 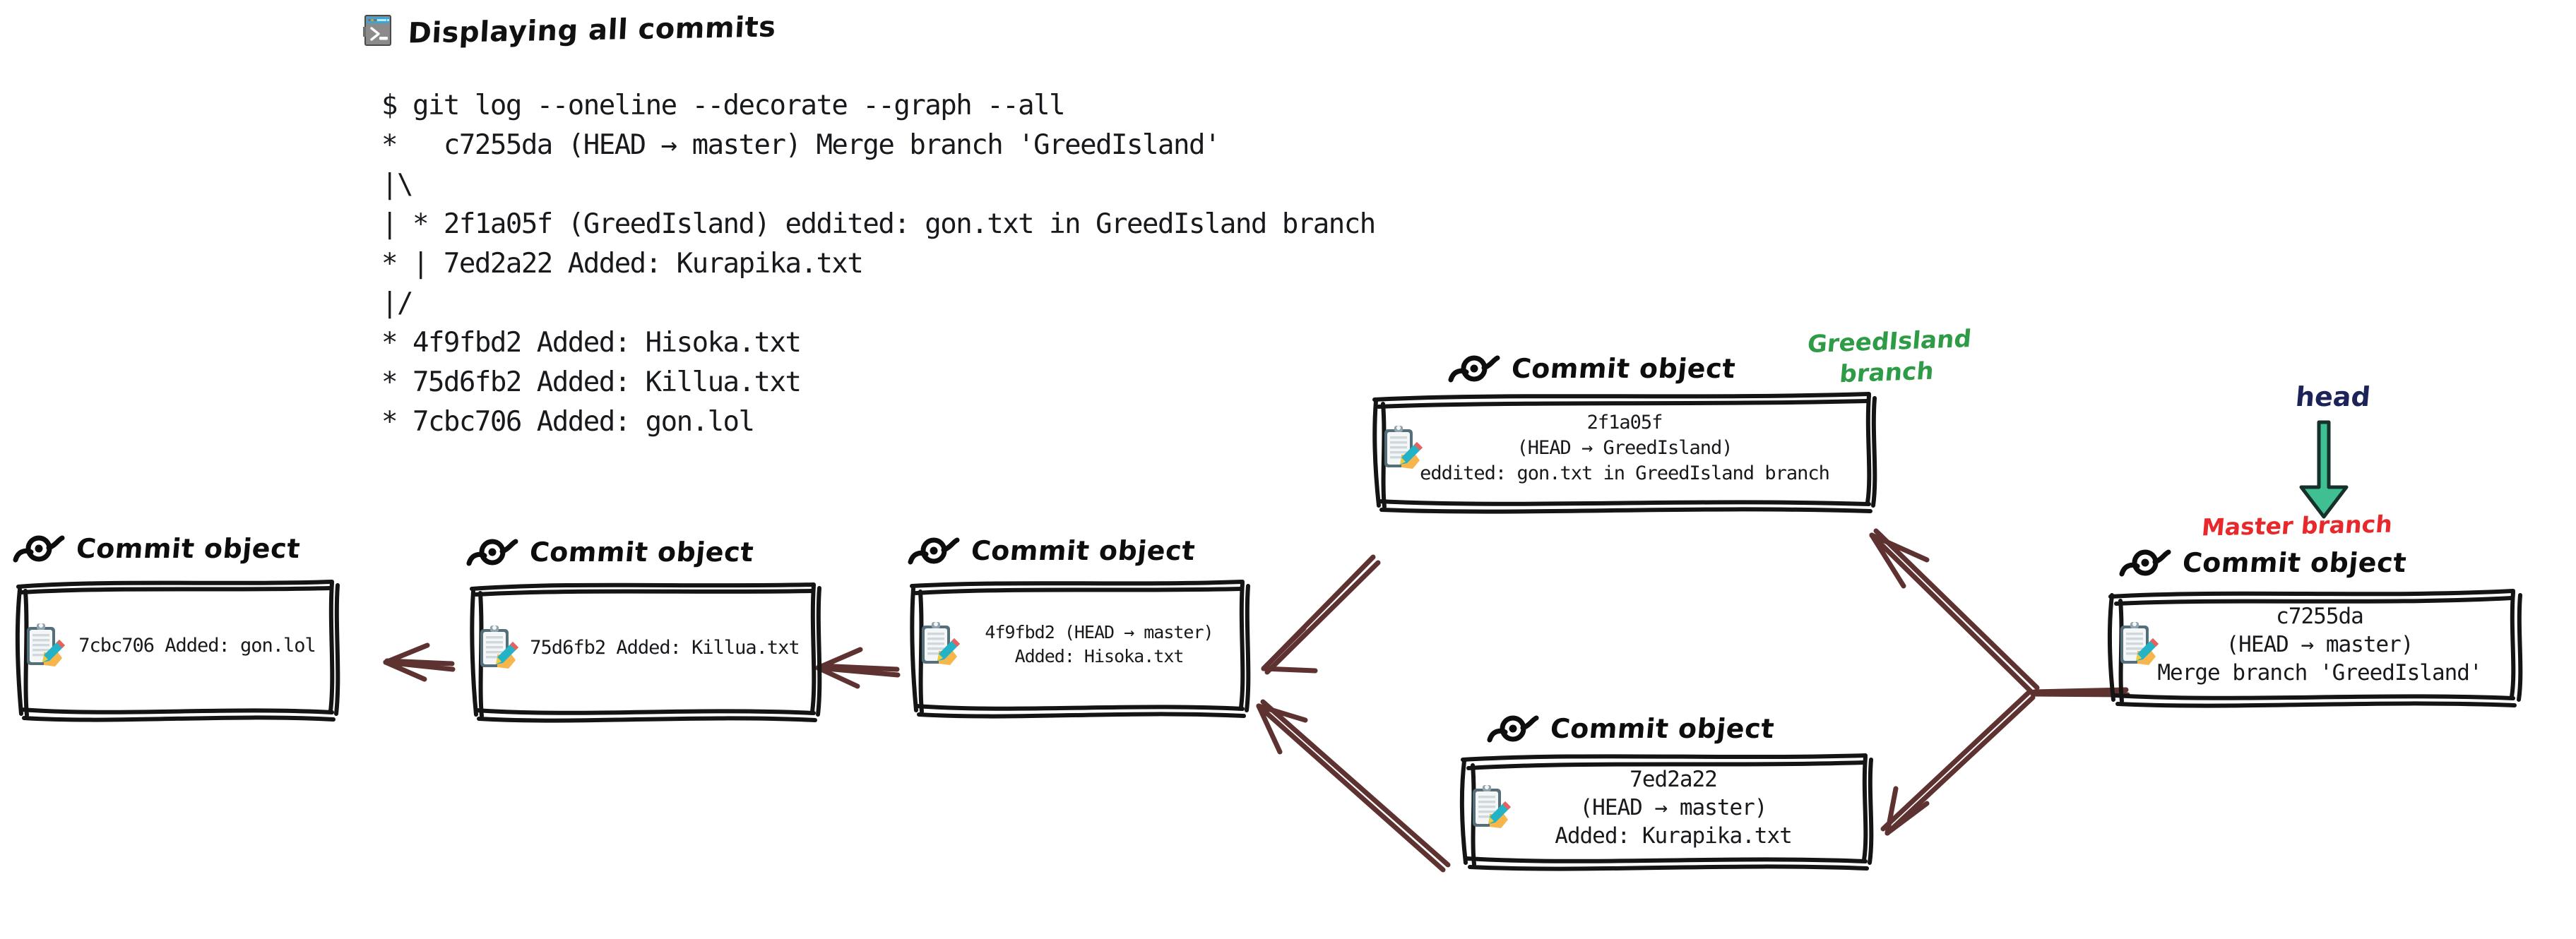 I want to click on commit-object-75d6fb2: Commit object 75d6fb2 Added: Killua.txt, so click(x=644, y=630).